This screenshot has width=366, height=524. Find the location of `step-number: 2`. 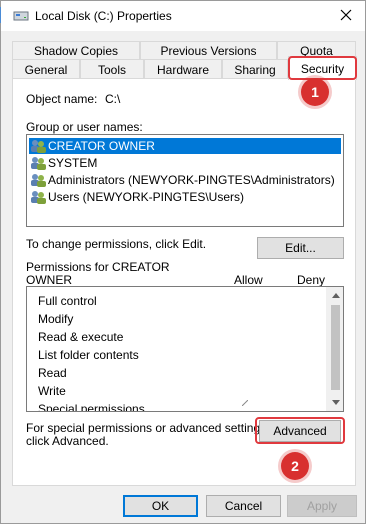

step-number: 2 is located at coordinates (295, 466).